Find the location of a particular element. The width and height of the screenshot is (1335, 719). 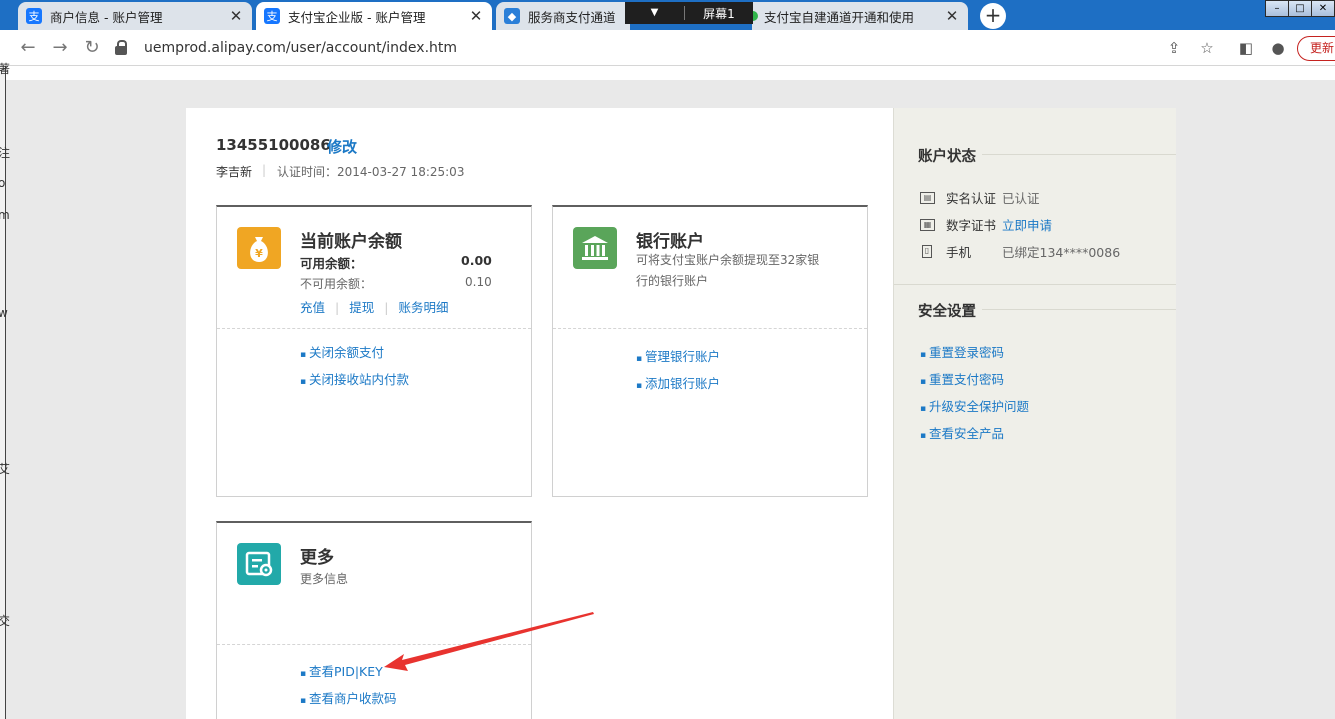

back-arrow-icon: ← is located at coordinates (28, 48).